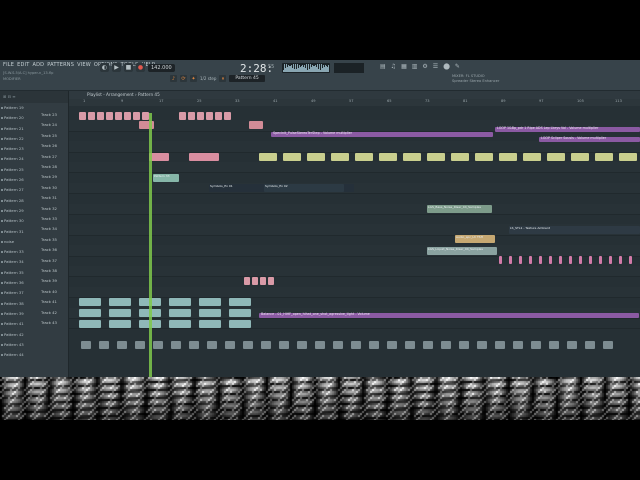  What do you see at coordinates (34, 242) in the screenshot?
I see `browser-item: noise` at bounding box center [34, 242].